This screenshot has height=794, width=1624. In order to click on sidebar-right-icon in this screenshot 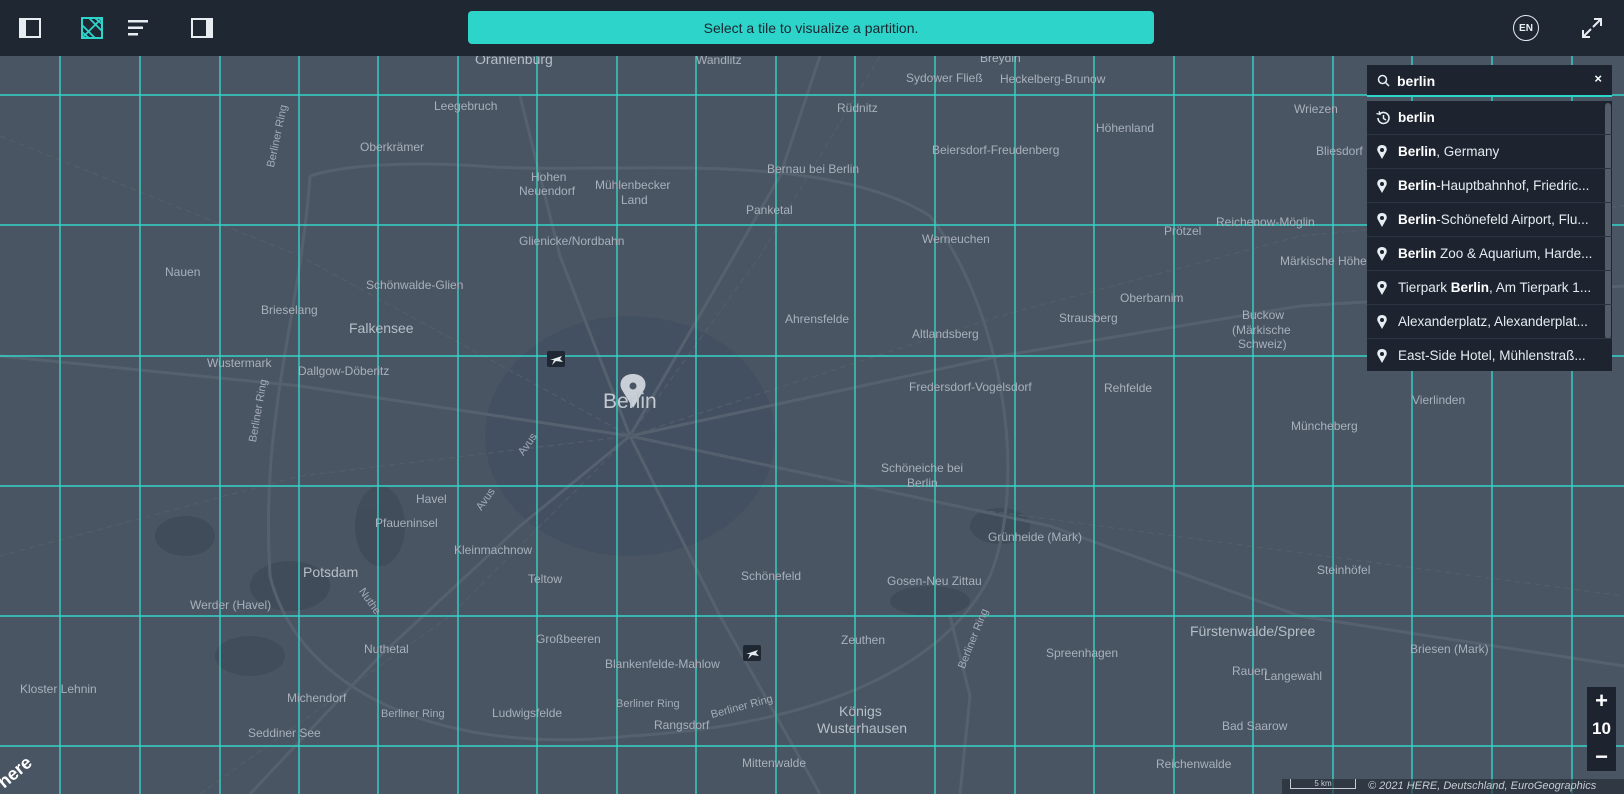, I will do `click(202, 28)`.